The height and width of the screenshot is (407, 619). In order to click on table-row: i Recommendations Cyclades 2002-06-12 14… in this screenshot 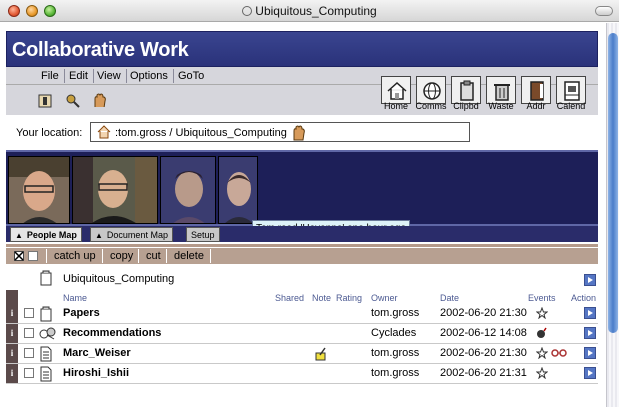, I will do `click(302, 334)`.